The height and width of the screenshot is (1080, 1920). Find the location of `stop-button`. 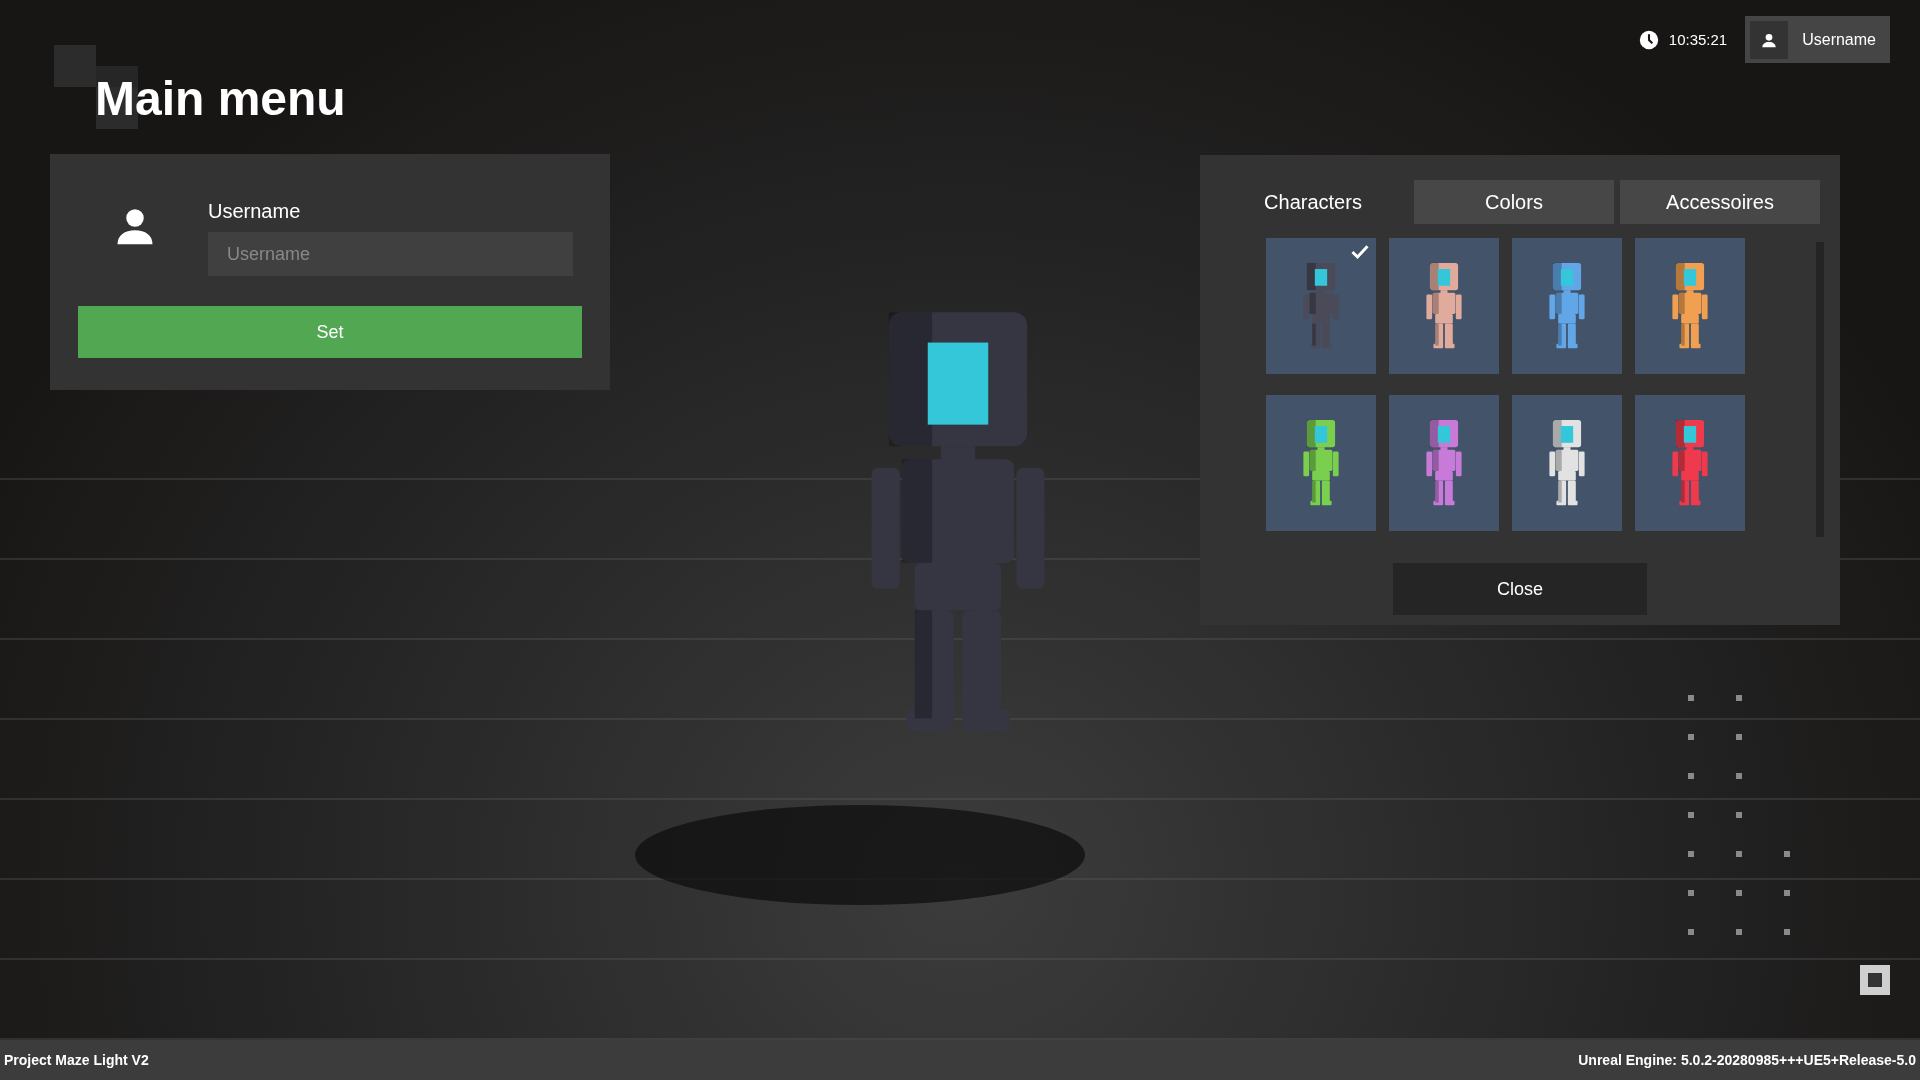

stop-button is located at coordinates (1875, 980).